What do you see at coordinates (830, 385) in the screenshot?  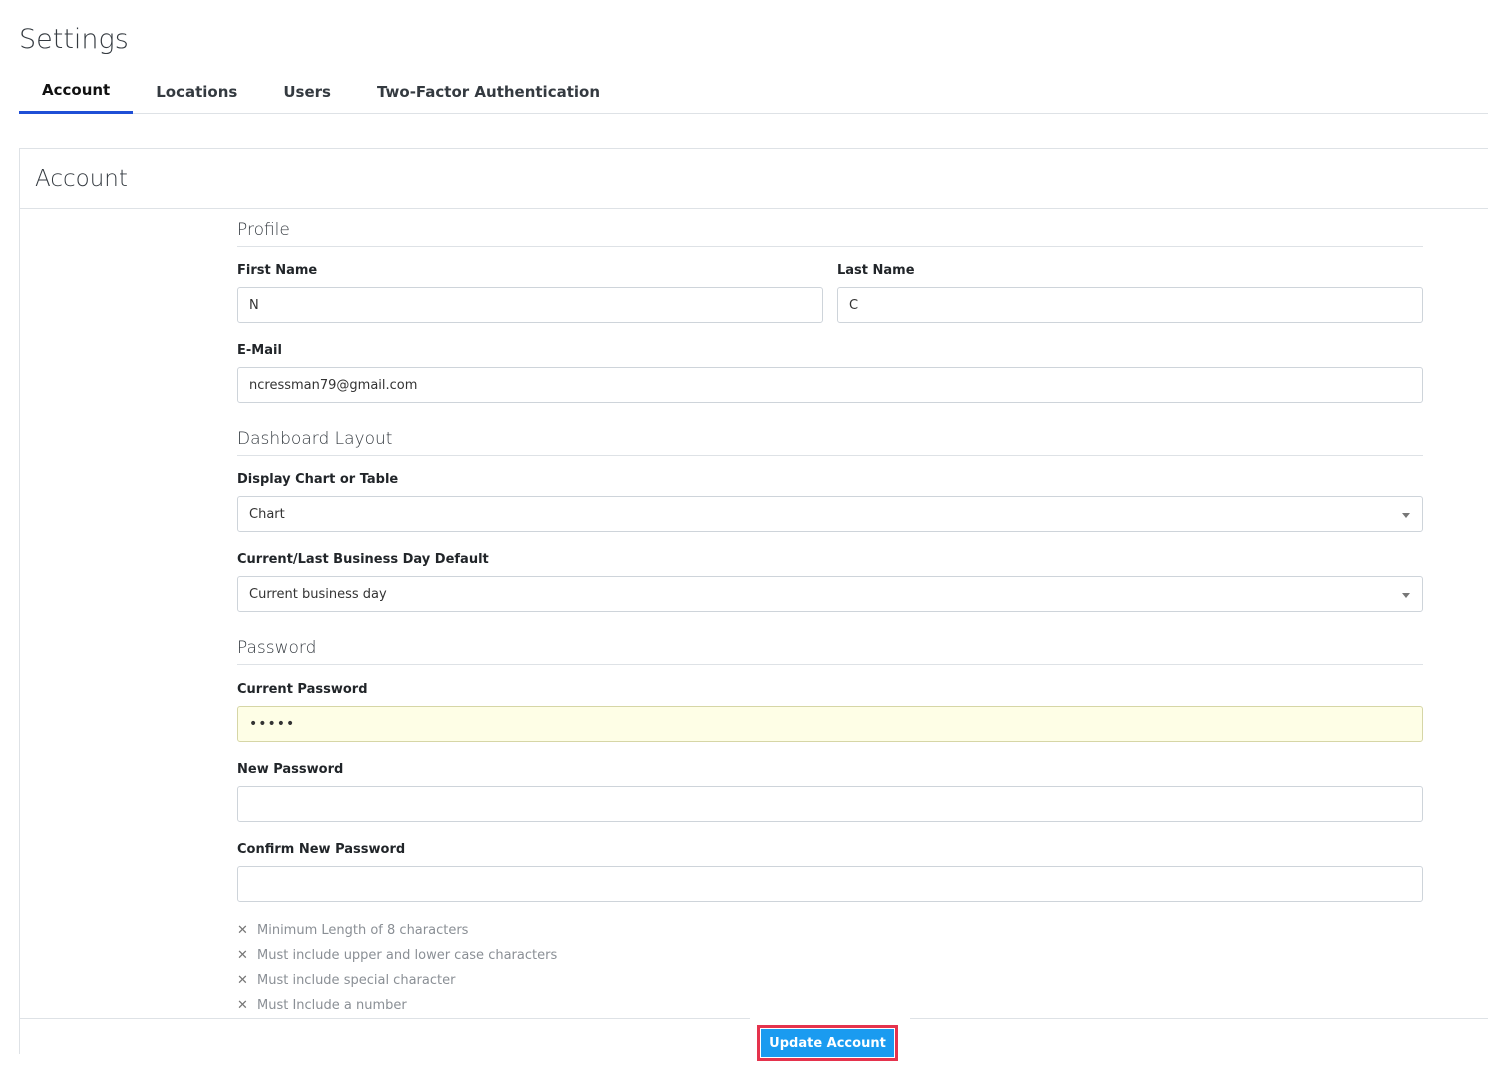 I see `email-field: ncressman79@gmail.com` at bounding box center [830, 385].